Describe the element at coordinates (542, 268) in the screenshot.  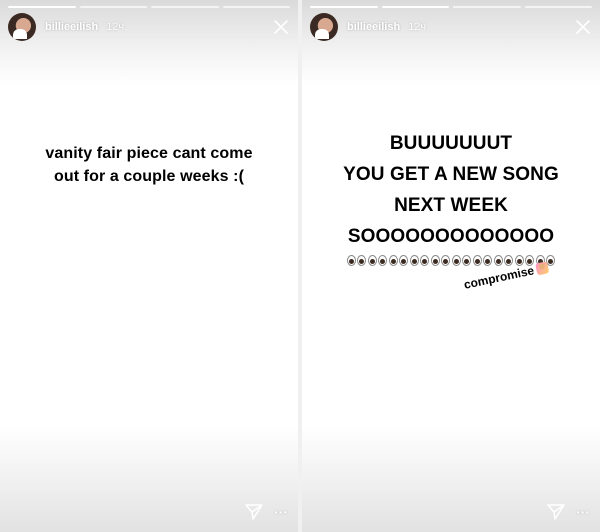
I see `person-tipping-hand-emoji` at that location.